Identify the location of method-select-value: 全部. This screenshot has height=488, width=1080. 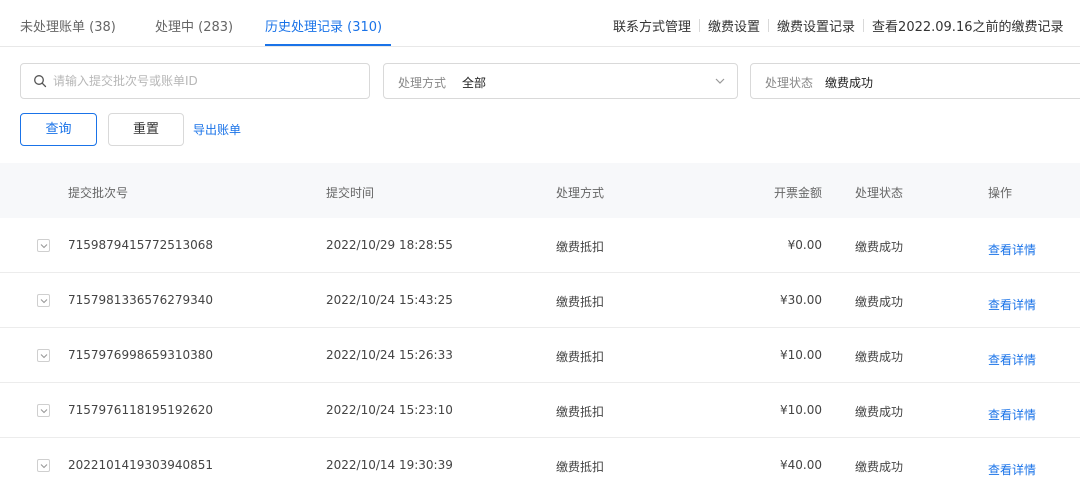
(474, 83).